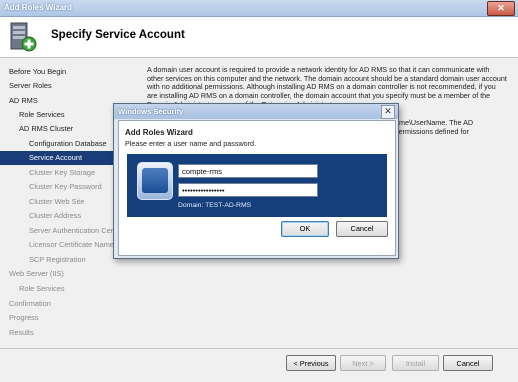  Describe the element at coordinates (42, 289) in the screenshot. I see `nav-item-iis-role-services: Role Services` at that location.